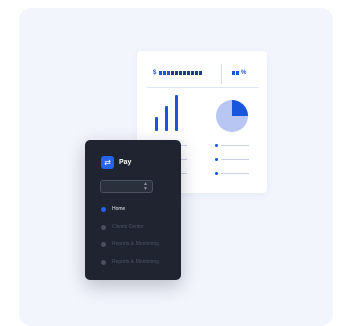 This screenshot has width=339, height=326. Describe the element at coordinates (221, 74) in the screenshot. I see `stat-divider` at that location.